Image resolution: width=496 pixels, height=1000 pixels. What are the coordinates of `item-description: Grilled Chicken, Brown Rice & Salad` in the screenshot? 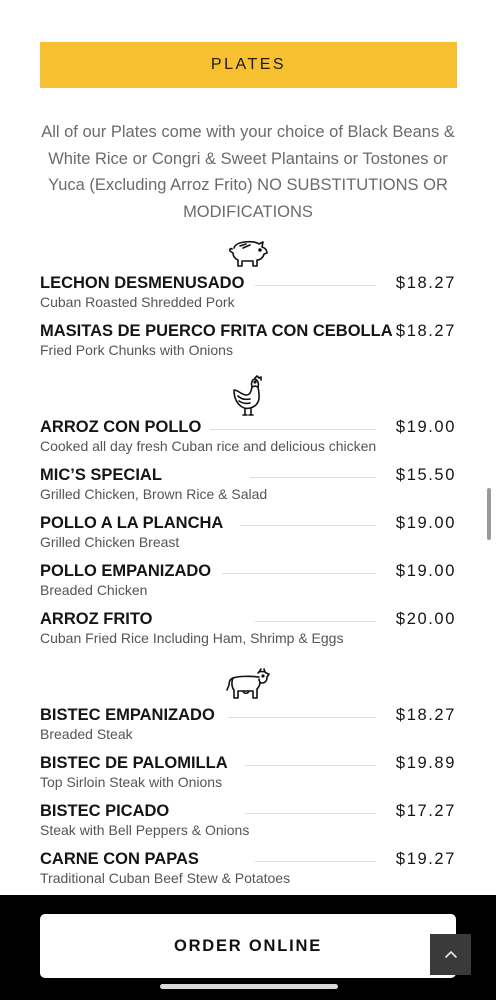 It's located at (154, 494).